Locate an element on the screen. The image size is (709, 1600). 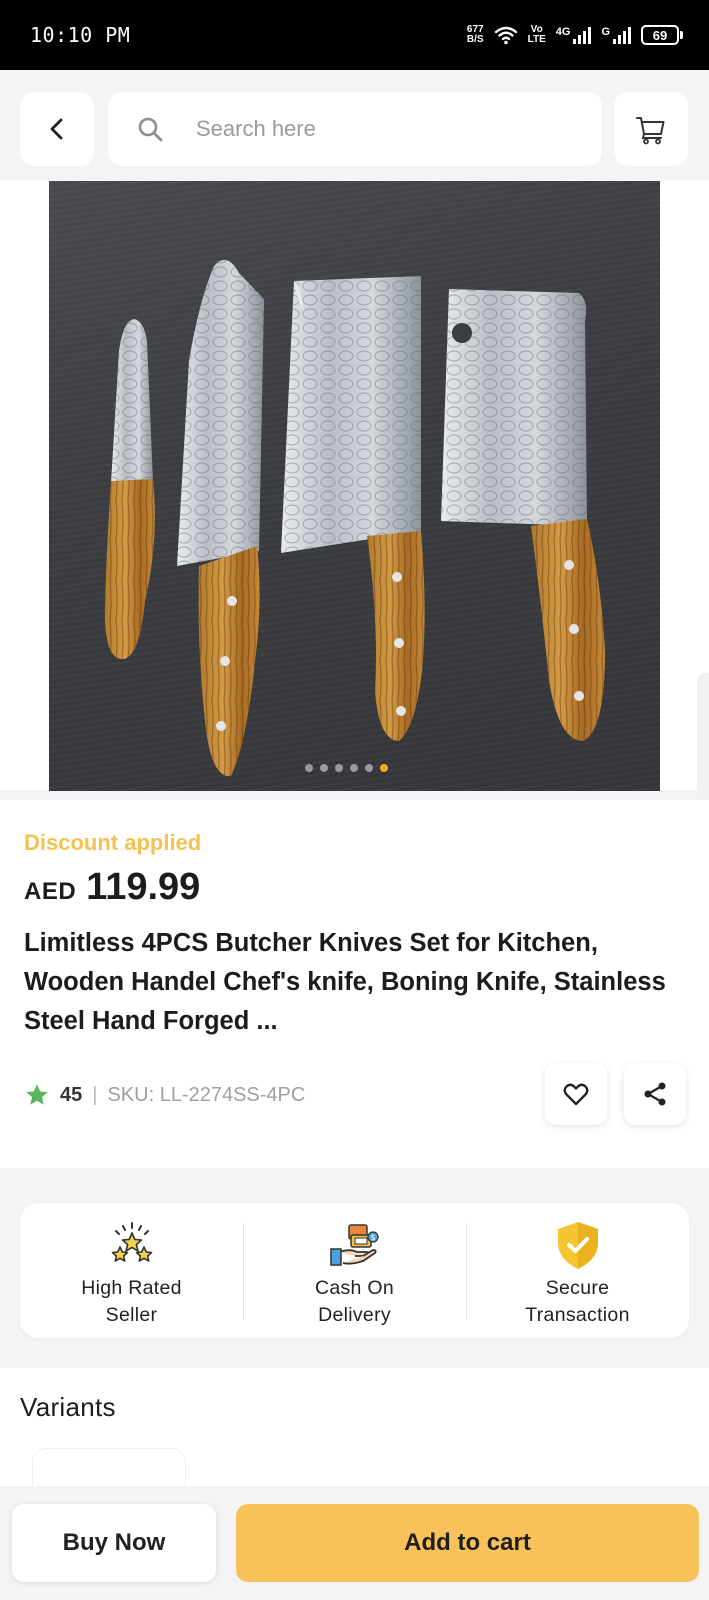
search-input is located at coordinates (386, 129).